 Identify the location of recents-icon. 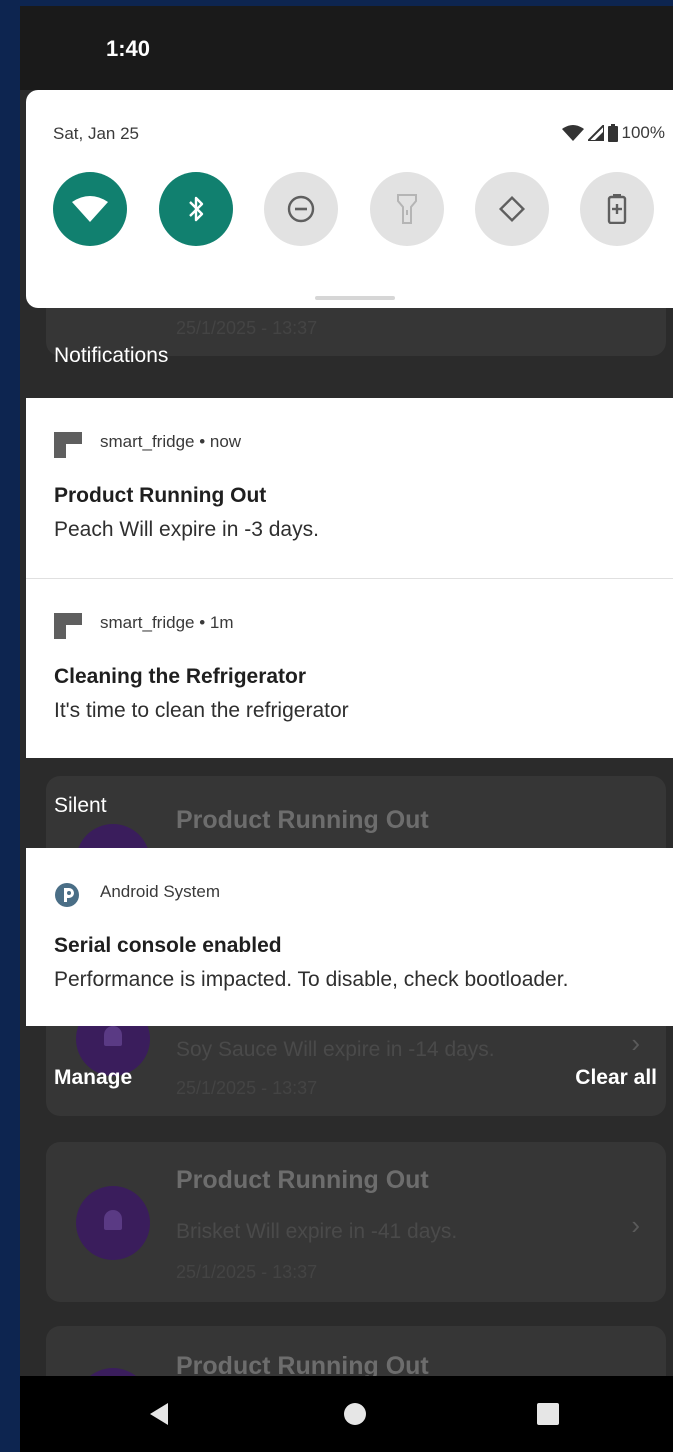
(548, 1414).